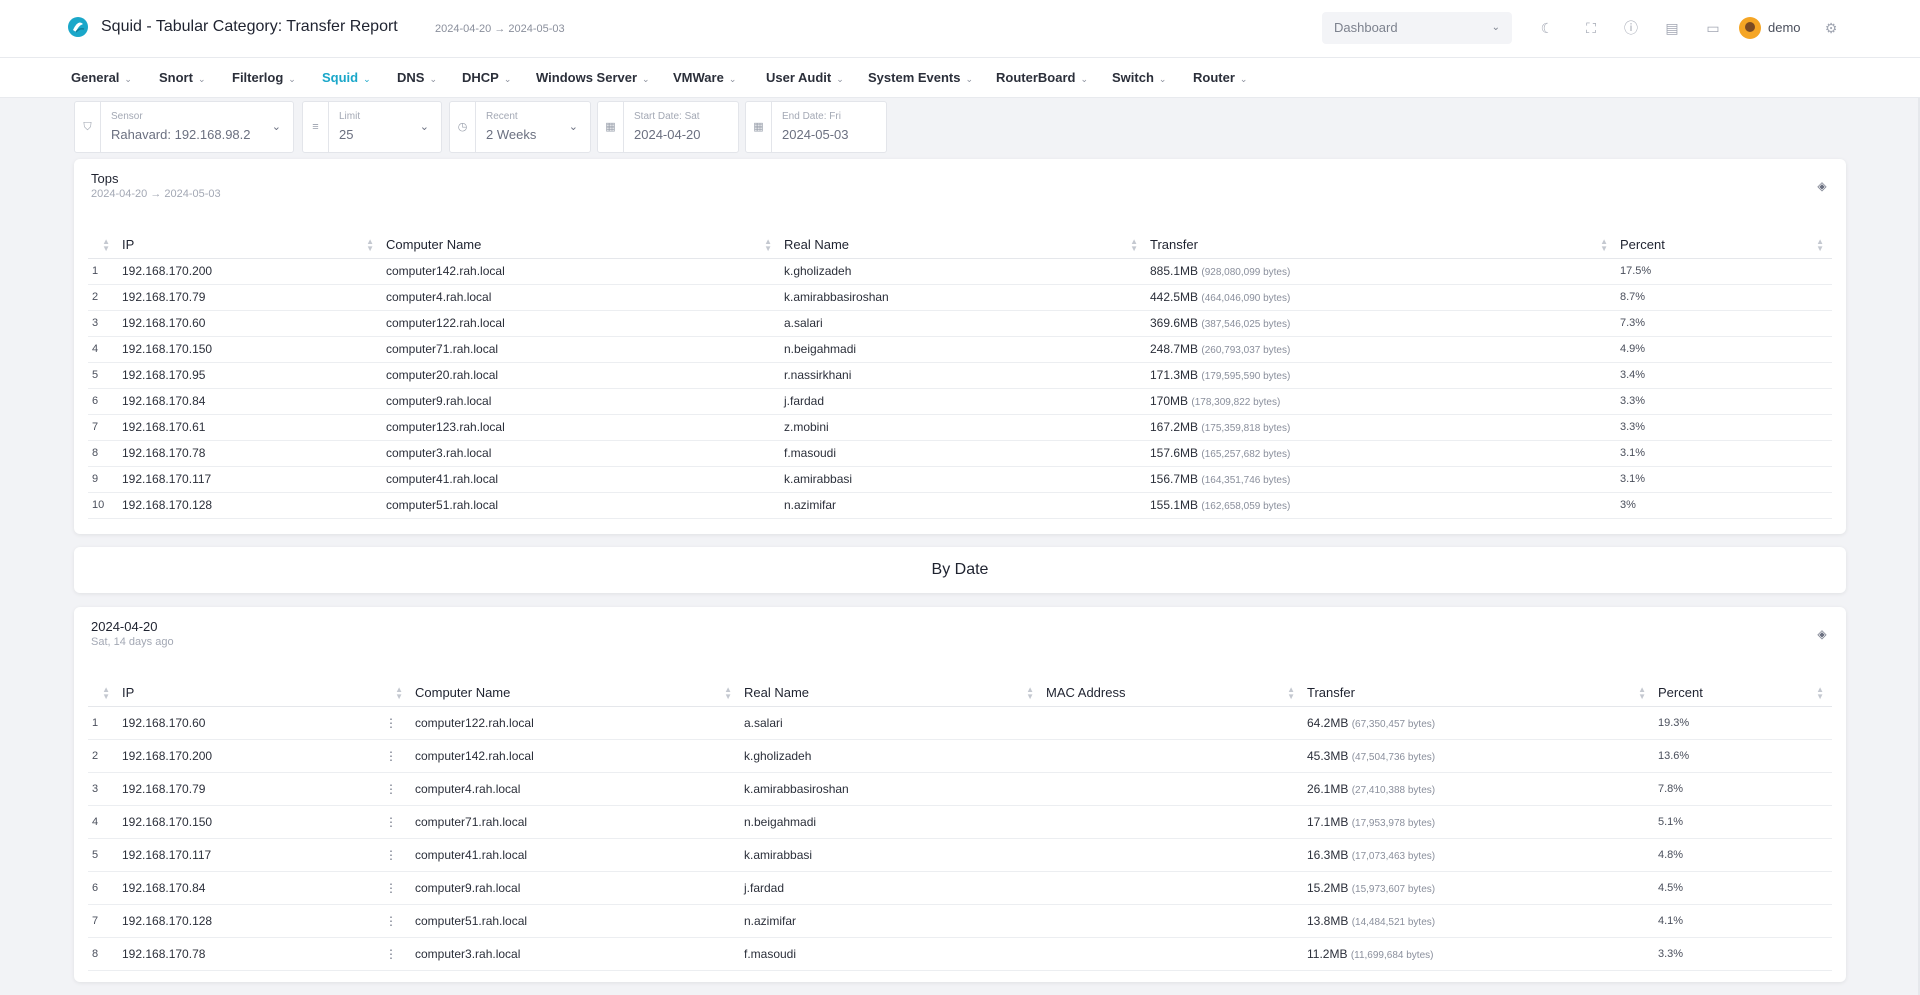  Describe the element at coordinates (417, 77) in the screenshot. I see `nav-item-dns: DNS ⌄` at that location.